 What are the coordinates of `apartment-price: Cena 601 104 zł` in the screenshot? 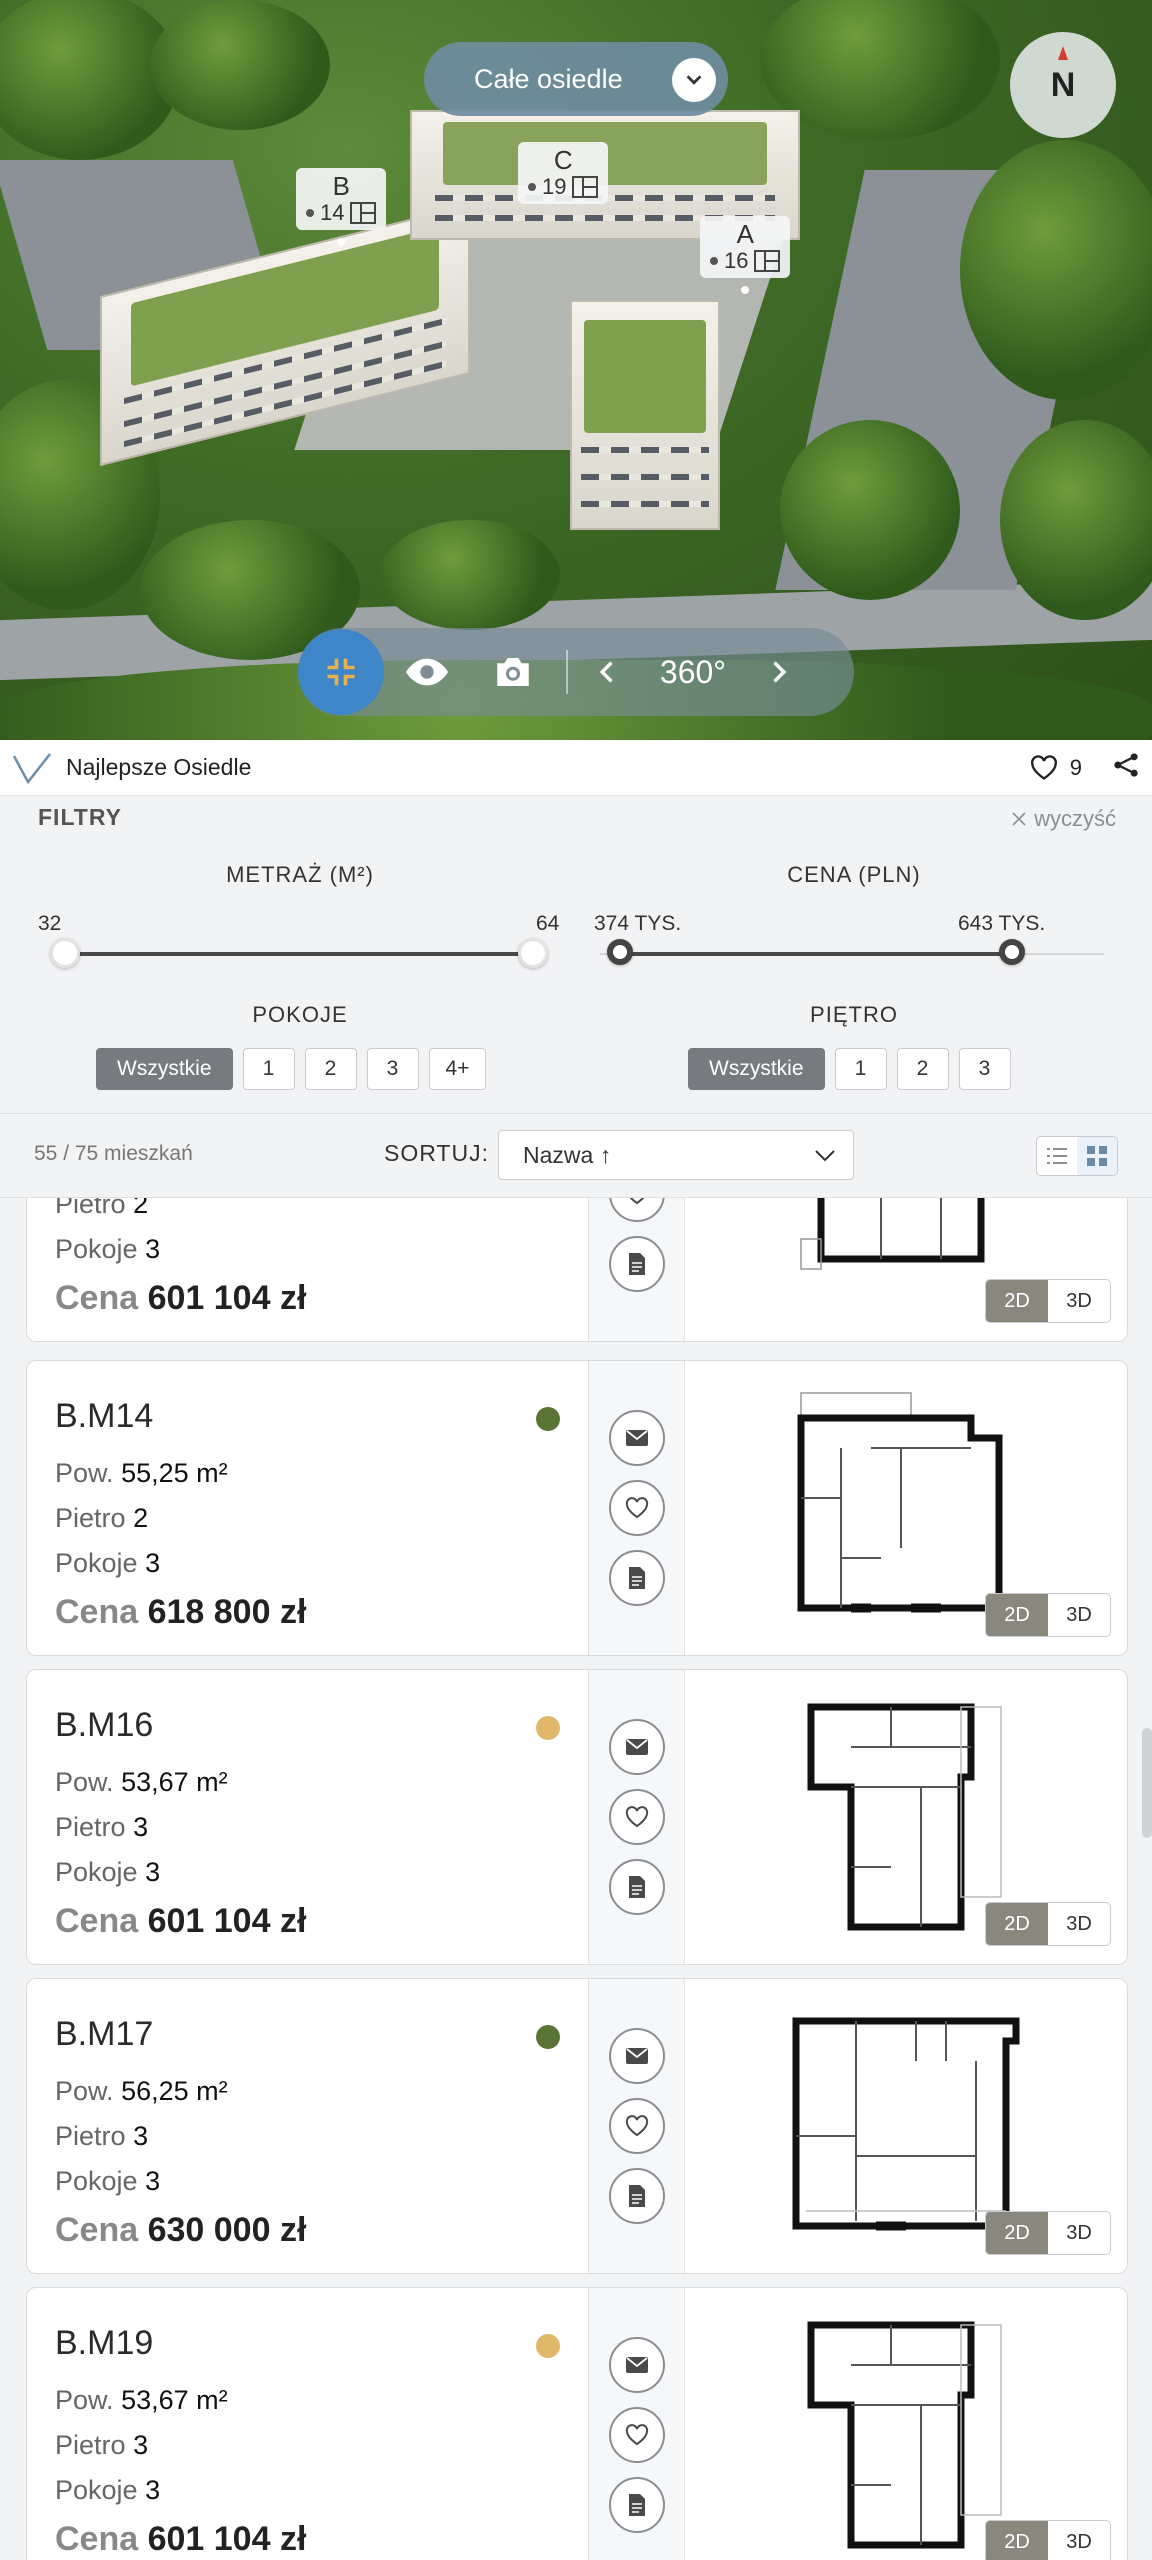 It's located at (321, 1921).